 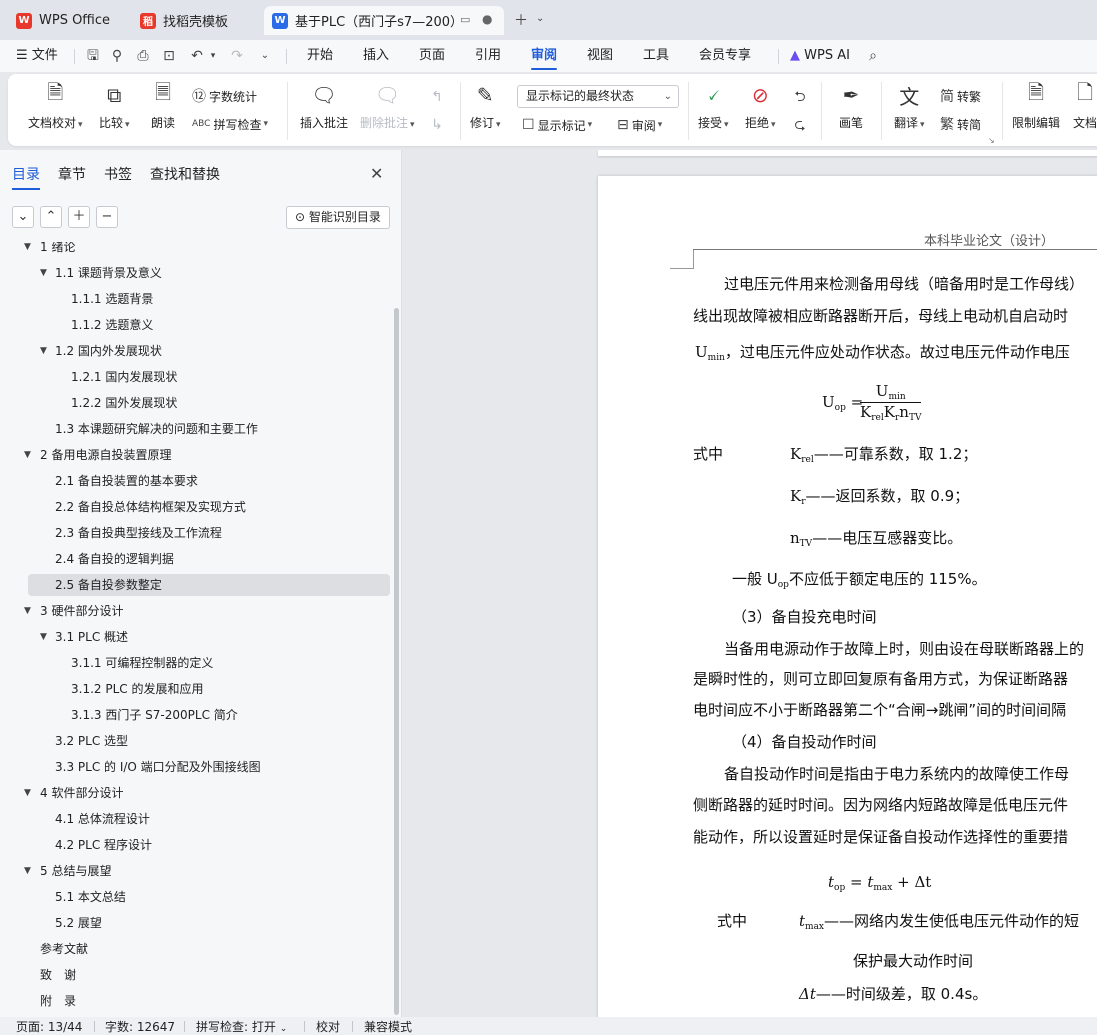 I want to click on accept-button: 🗸 接受 ▾, so click(x=713, y=102).